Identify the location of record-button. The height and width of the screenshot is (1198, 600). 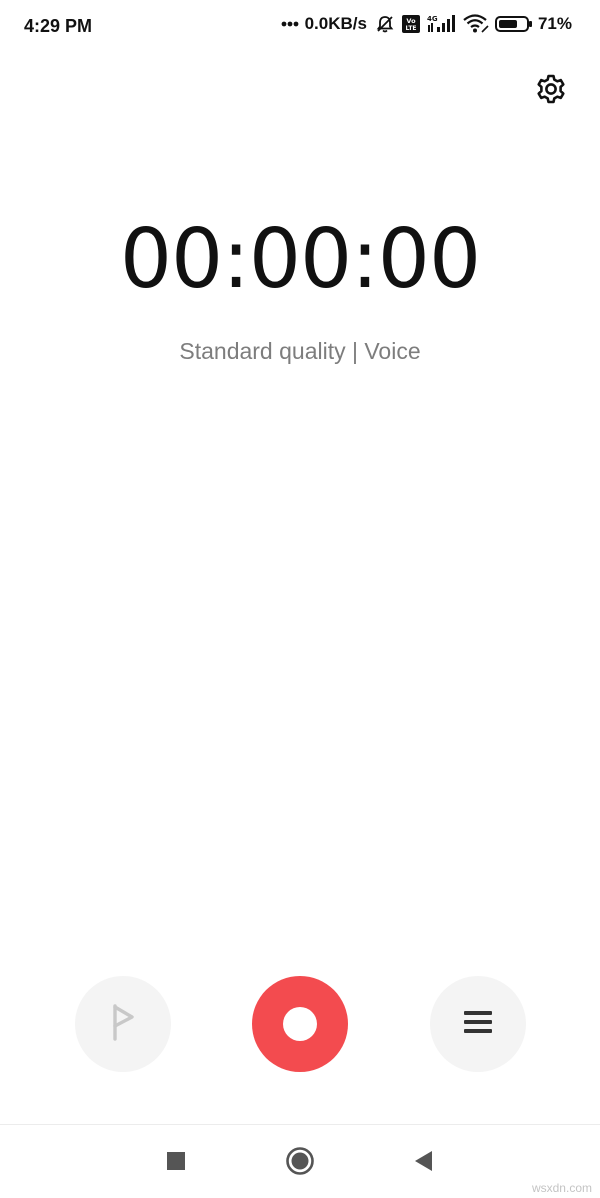
(300, 1024).